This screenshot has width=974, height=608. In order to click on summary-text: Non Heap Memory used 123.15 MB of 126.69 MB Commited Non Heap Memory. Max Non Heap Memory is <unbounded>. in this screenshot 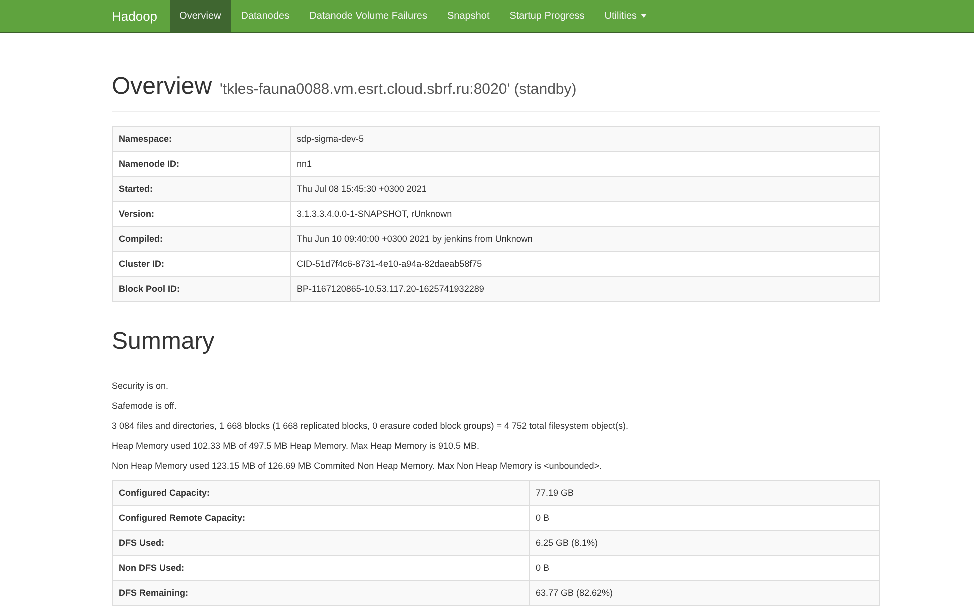, I will do `click(358, 466)`.